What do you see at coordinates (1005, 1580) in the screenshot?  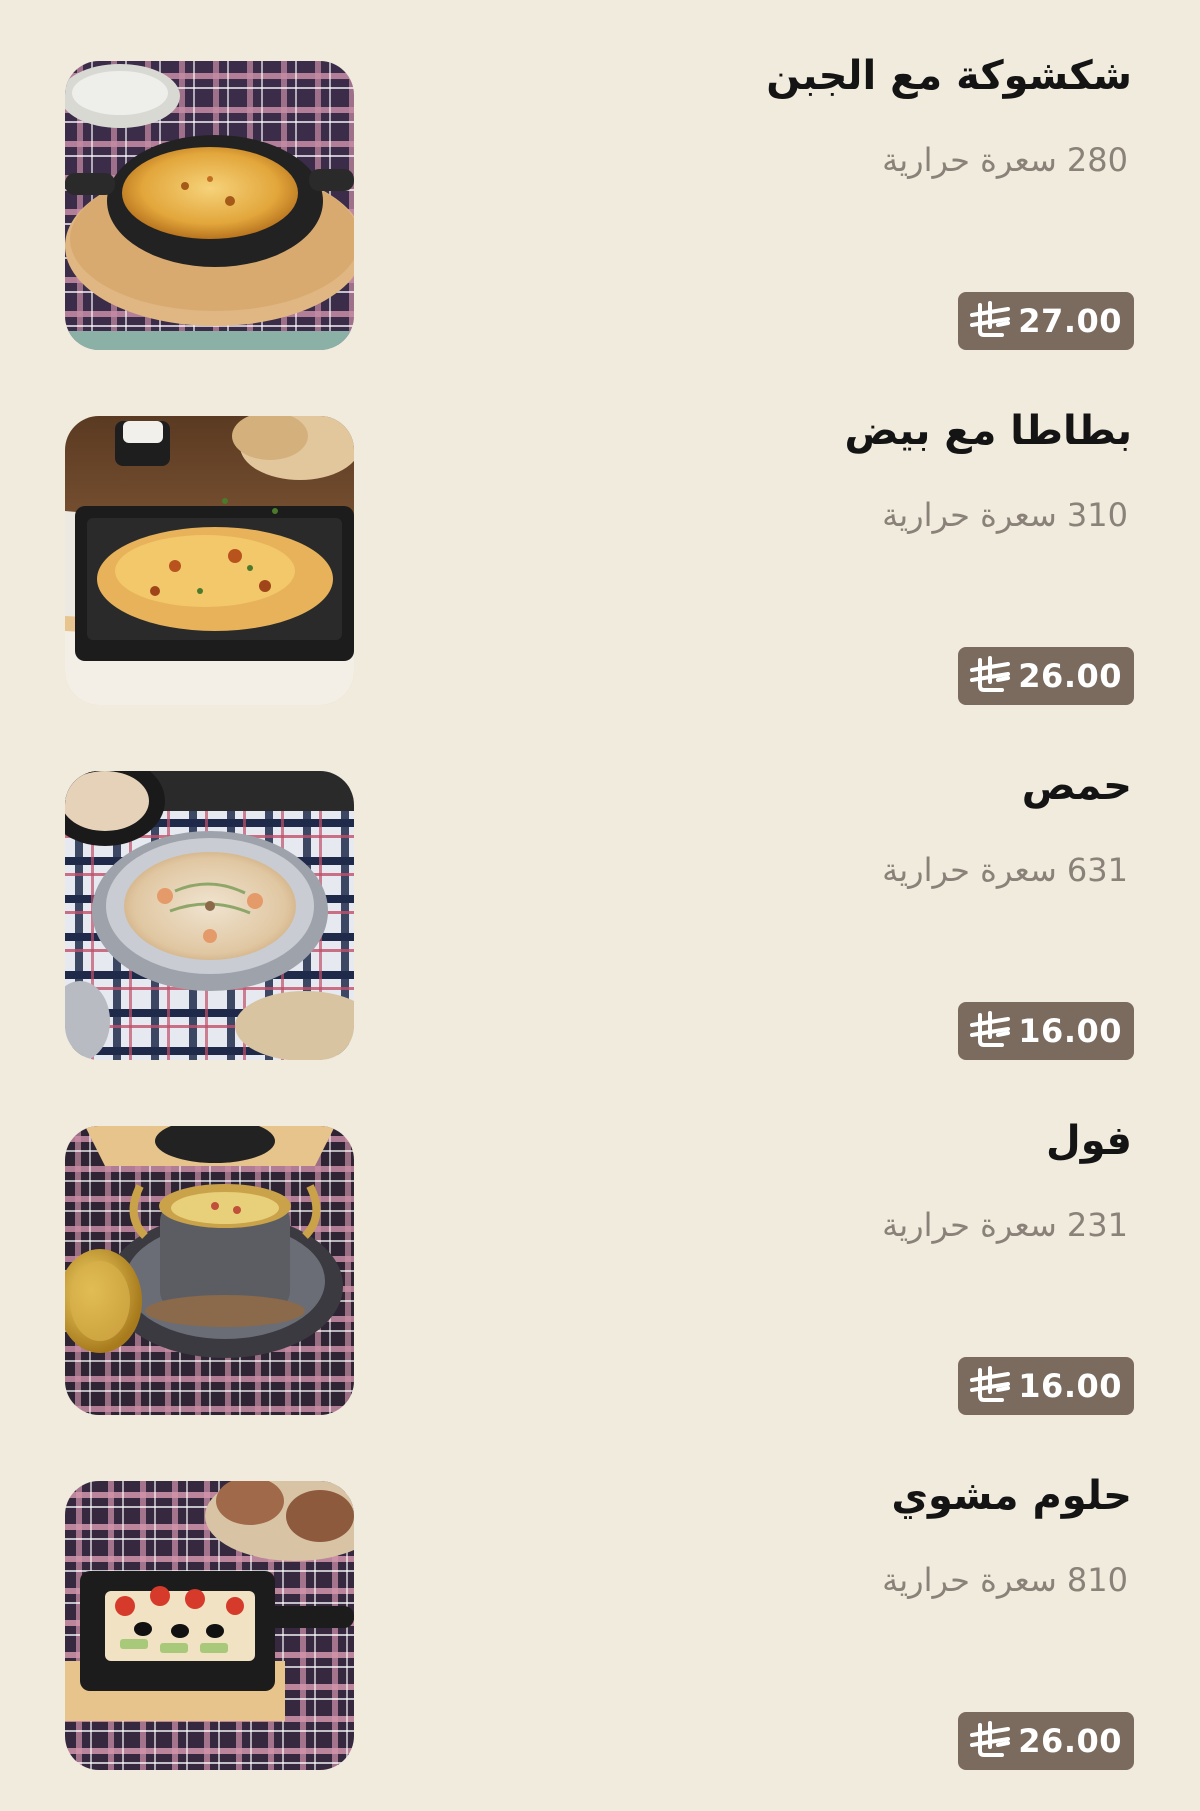 I see `calorie-count: 810 سعرة حرارية` at bounding box center [1005, 1580].